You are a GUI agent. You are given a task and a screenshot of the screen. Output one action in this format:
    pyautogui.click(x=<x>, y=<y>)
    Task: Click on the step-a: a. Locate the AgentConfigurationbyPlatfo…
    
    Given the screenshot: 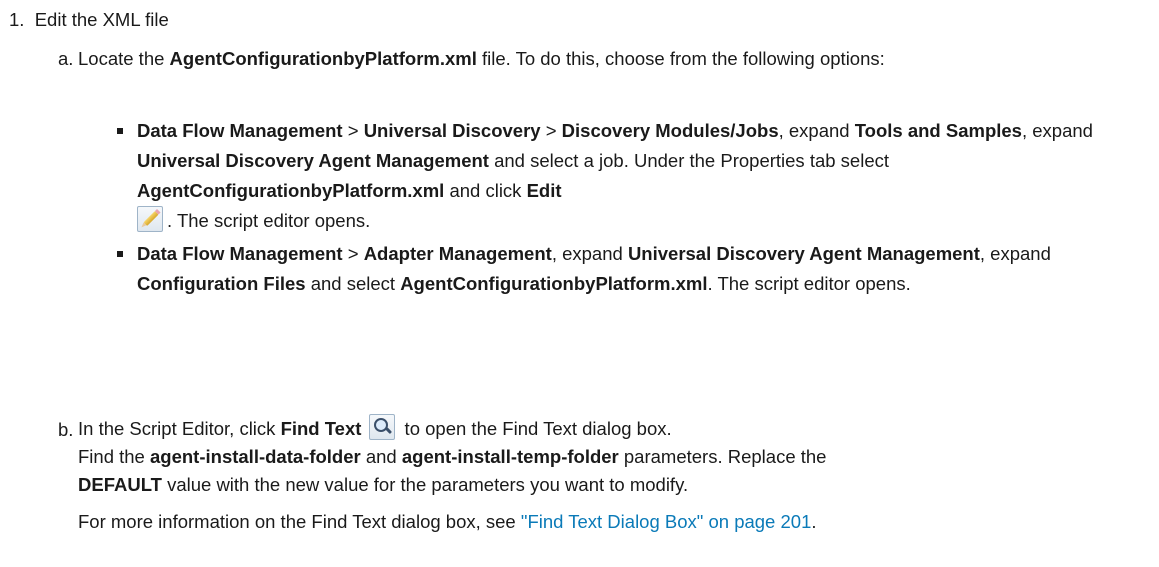 What is the action you would take?
    pyautogui.click(x=568, y=59)
    